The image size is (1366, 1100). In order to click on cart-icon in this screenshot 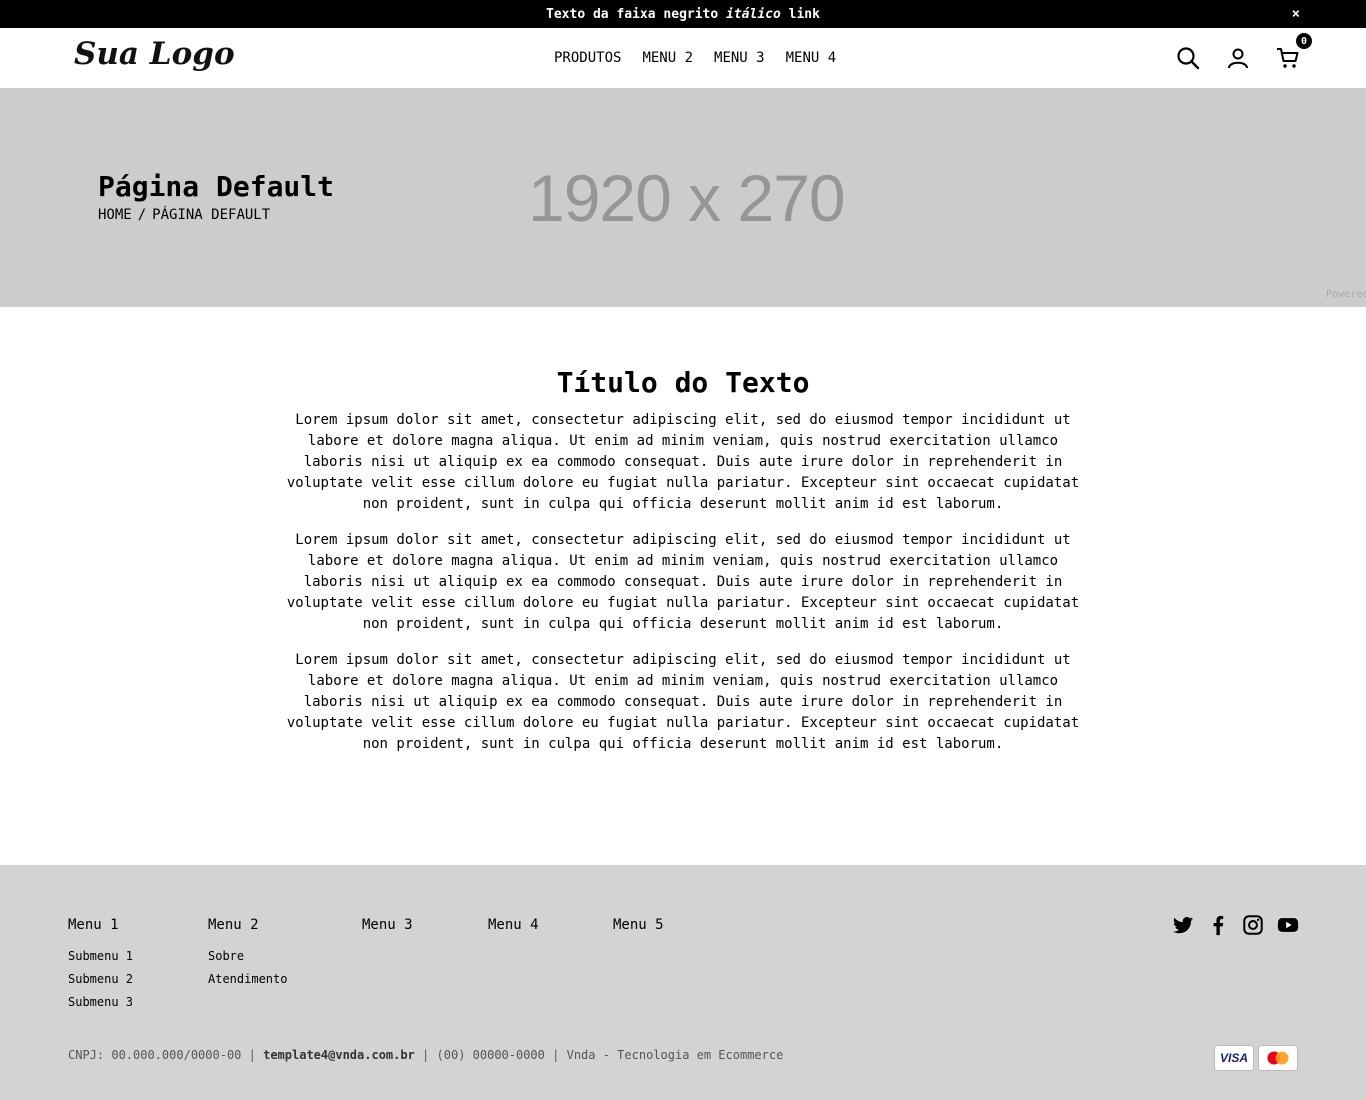, I will do `click(1288, 58)`.